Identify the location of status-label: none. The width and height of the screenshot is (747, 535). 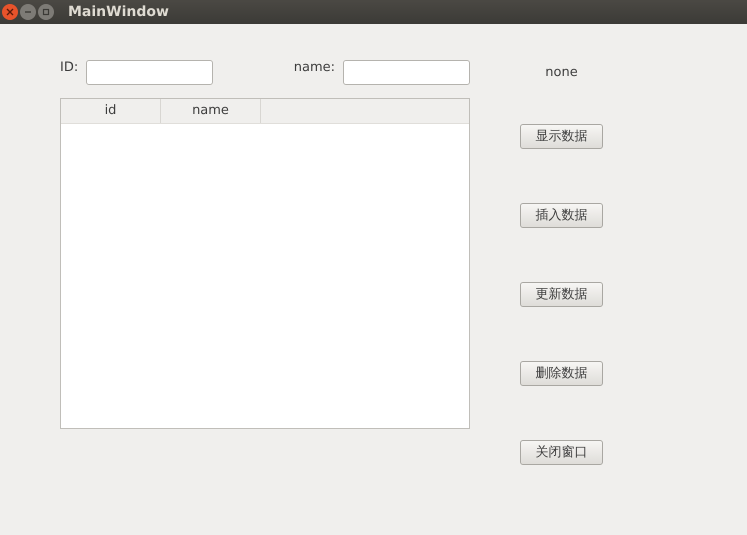
(561, 73).